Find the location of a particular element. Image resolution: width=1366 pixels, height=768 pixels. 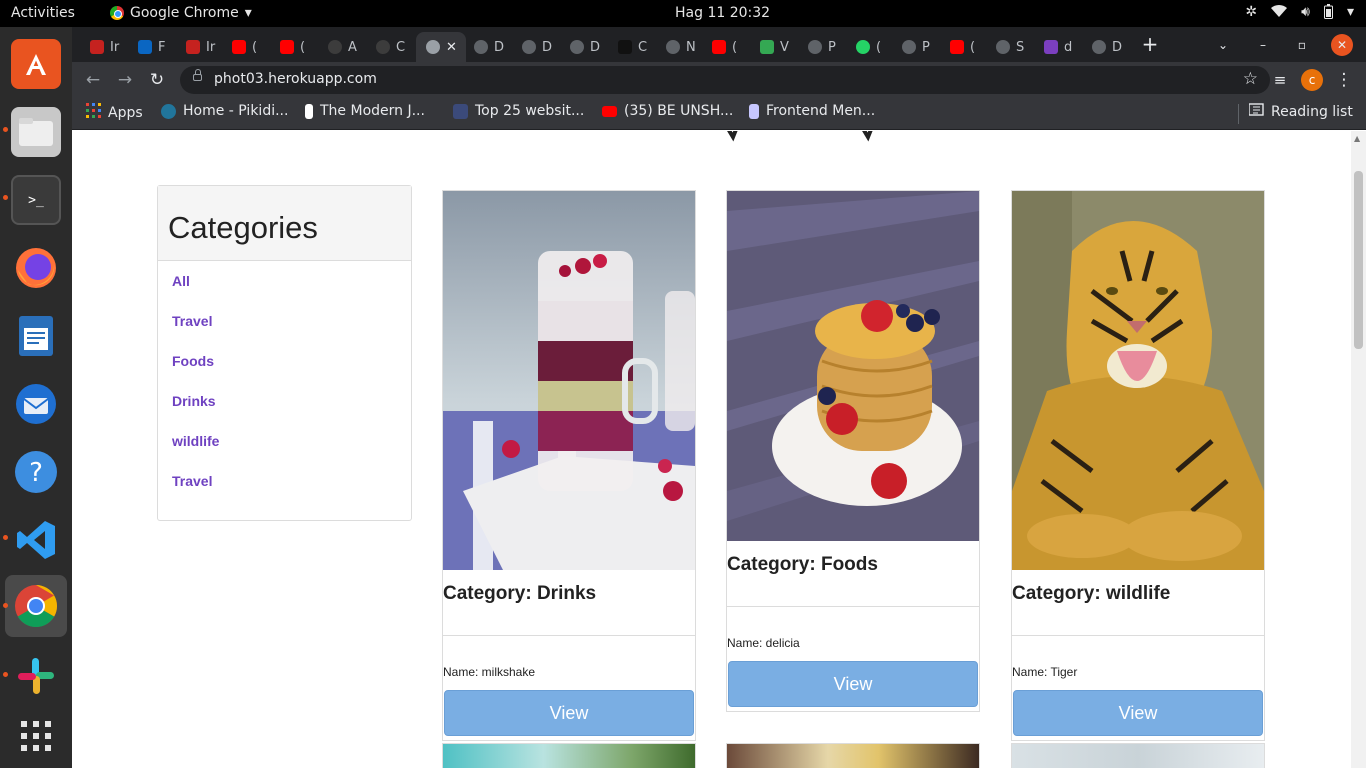

vscode-icon is located at coordinates (36, 540).